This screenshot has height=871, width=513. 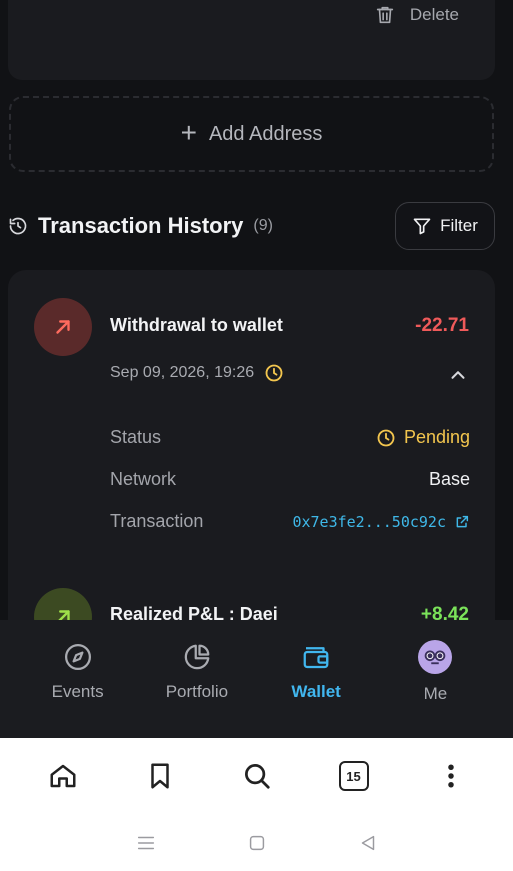 I want to click on browser-toolbar: 15, so click(x=256, y=776).